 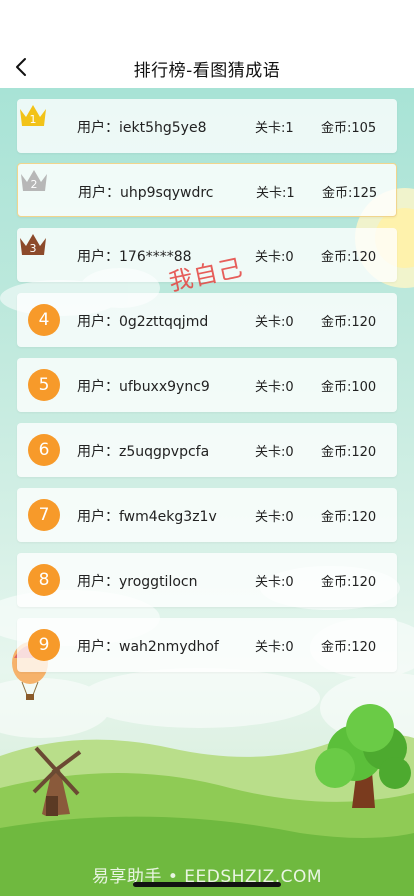 I want to click on coins-text: 金币:125, so click(x=350, y=193).